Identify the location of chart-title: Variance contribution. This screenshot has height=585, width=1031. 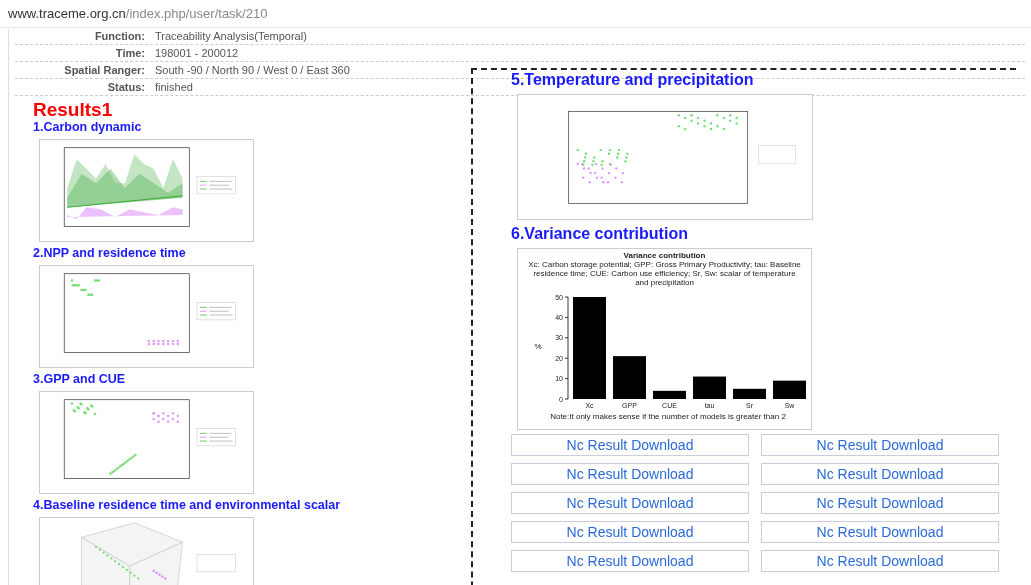
(664, 255).